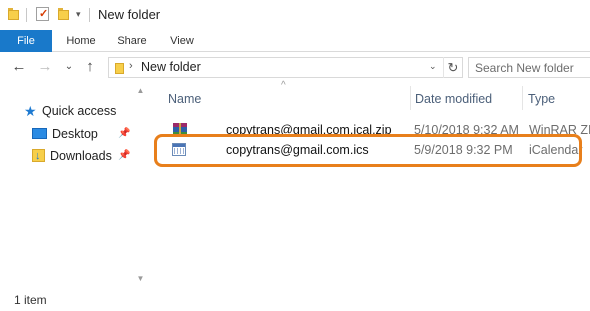 The image size is (590, 311). What do you see at coordinates (182, 41) in the screenshot?
I see `tab-view: View` at bounding box center [182, 41].